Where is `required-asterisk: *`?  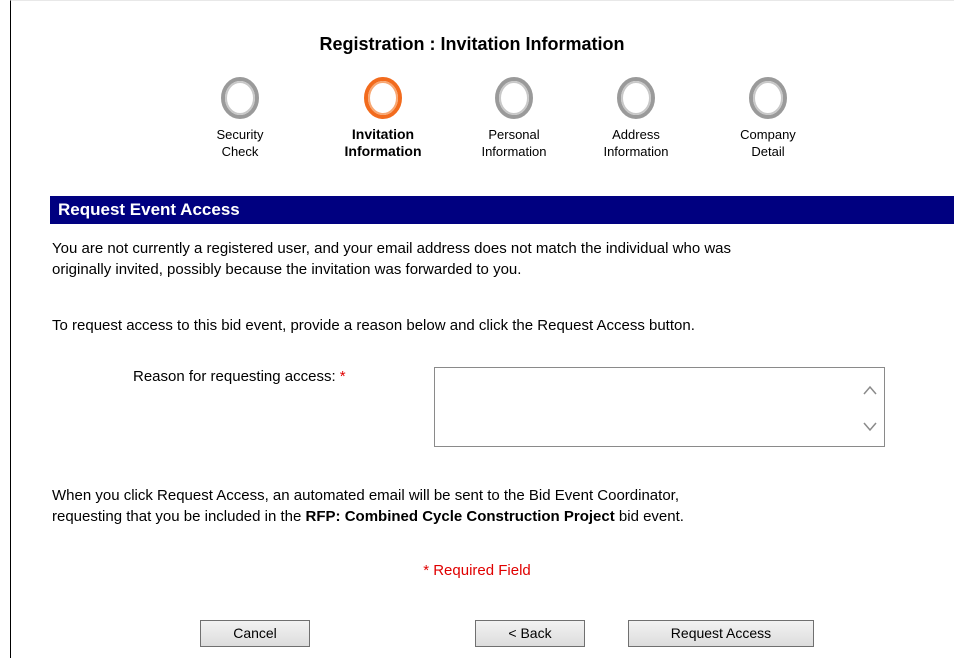 required-asterisk: * is located at coordinates (342, 376).